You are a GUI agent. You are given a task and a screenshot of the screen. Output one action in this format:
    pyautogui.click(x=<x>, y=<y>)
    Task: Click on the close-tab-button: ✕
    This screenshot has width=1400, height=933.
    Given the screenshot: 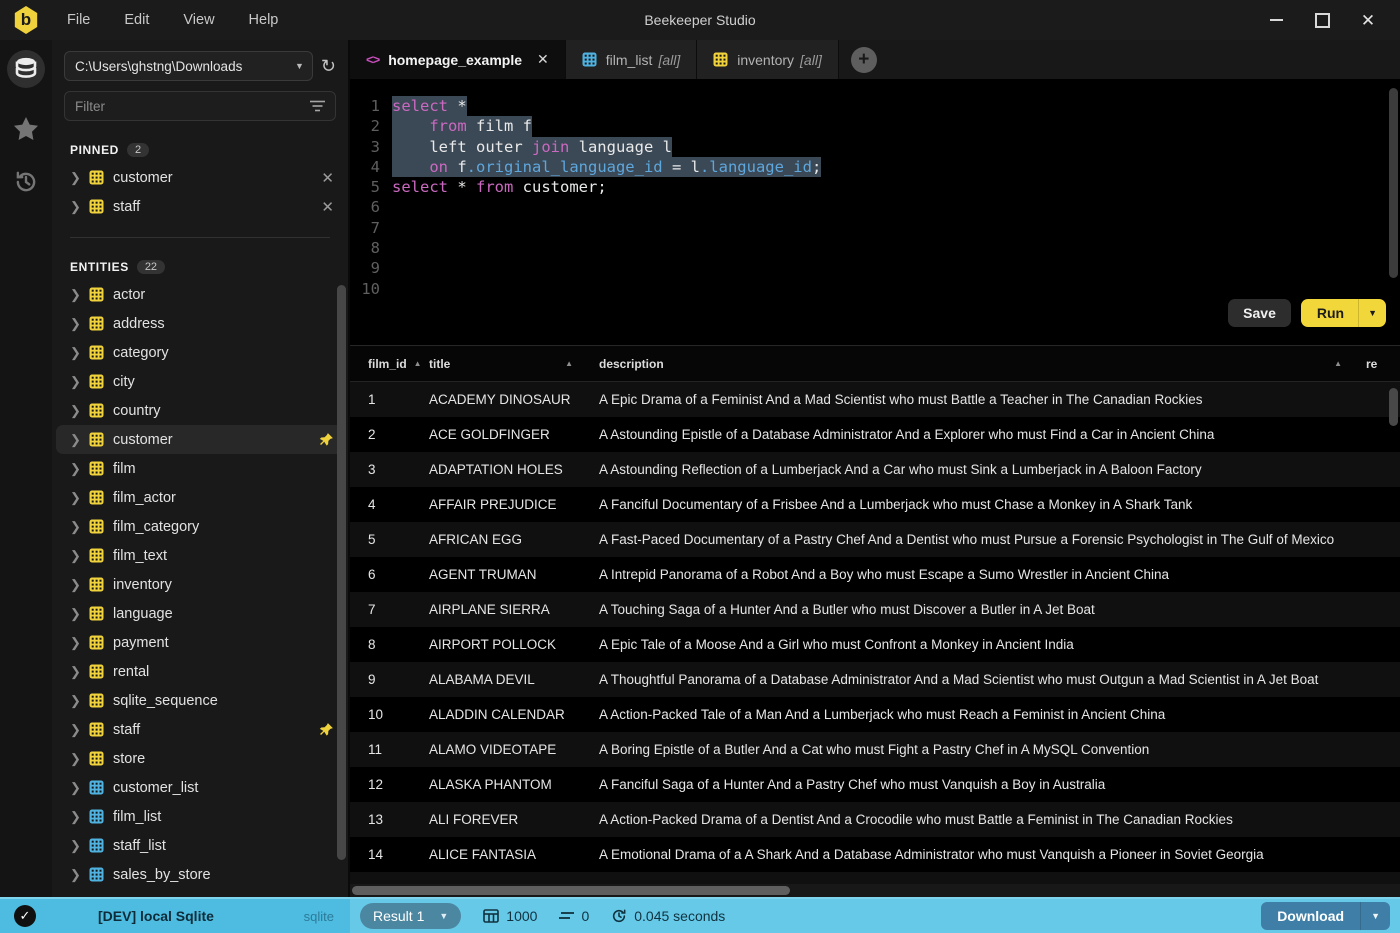 What is the action you would take?
    pyautogui.click(x=543, y=59)
    